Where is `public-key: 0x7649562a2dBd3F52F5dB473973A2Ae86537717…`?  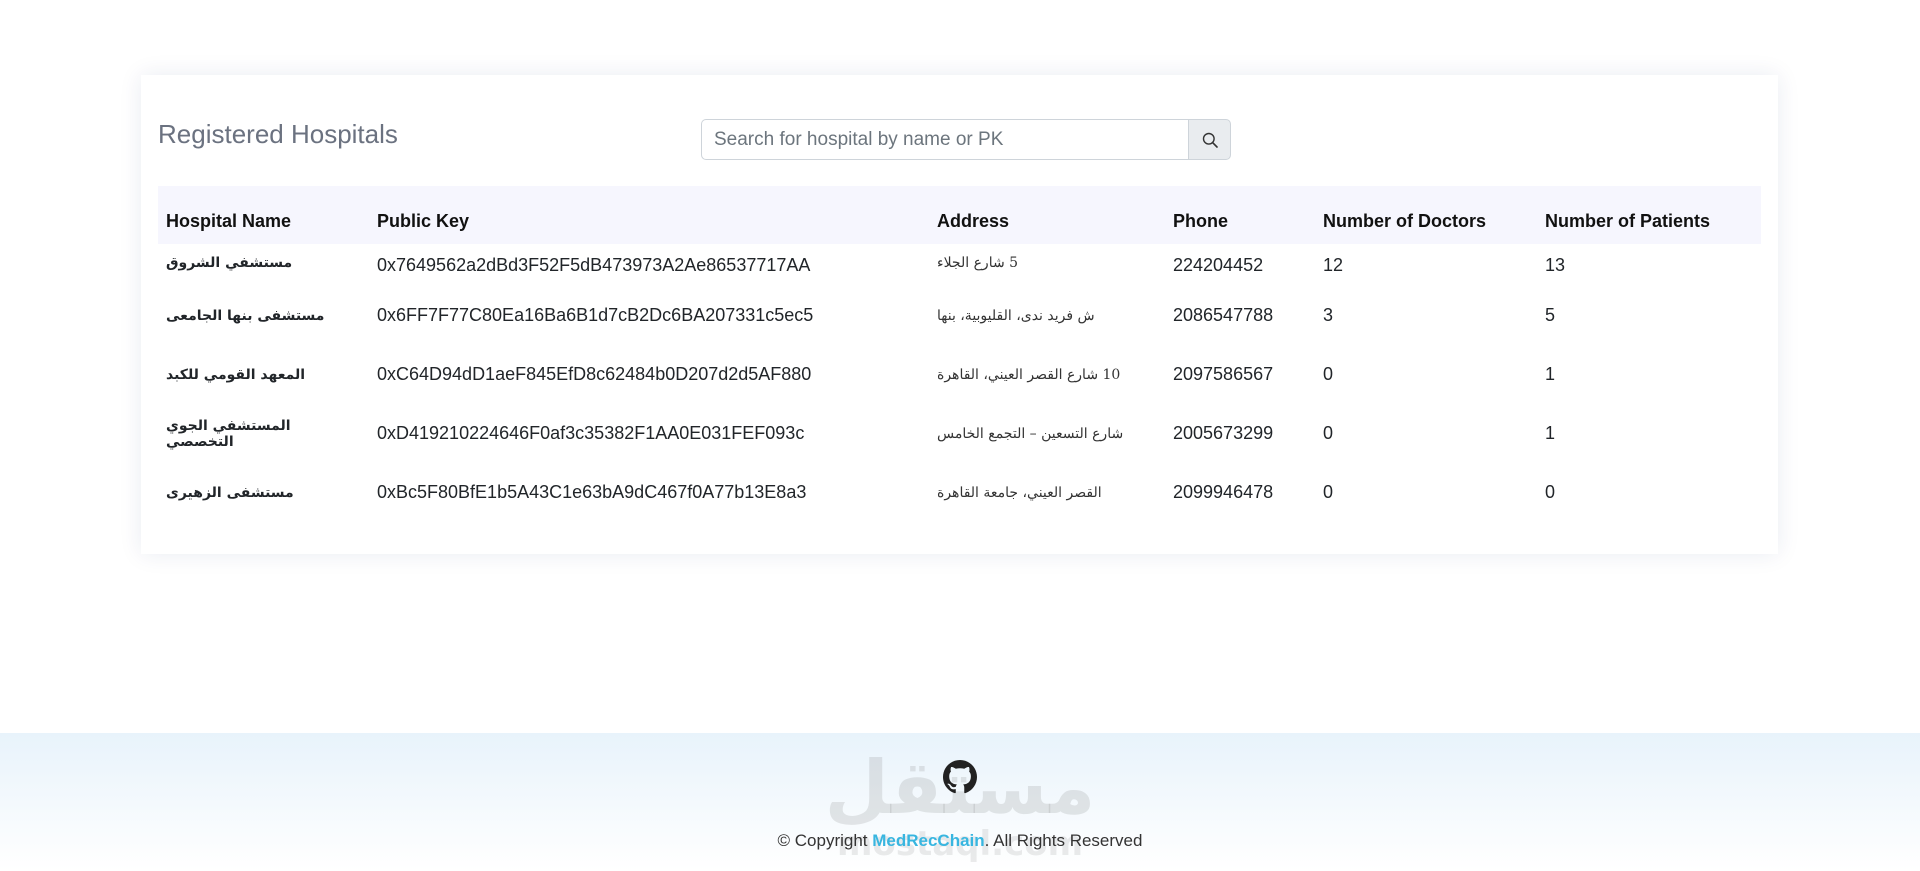 public-key: 0x7649562a2dBd3F52F5dB473973A2Ae86537717… is located at coordinates (594, 265).